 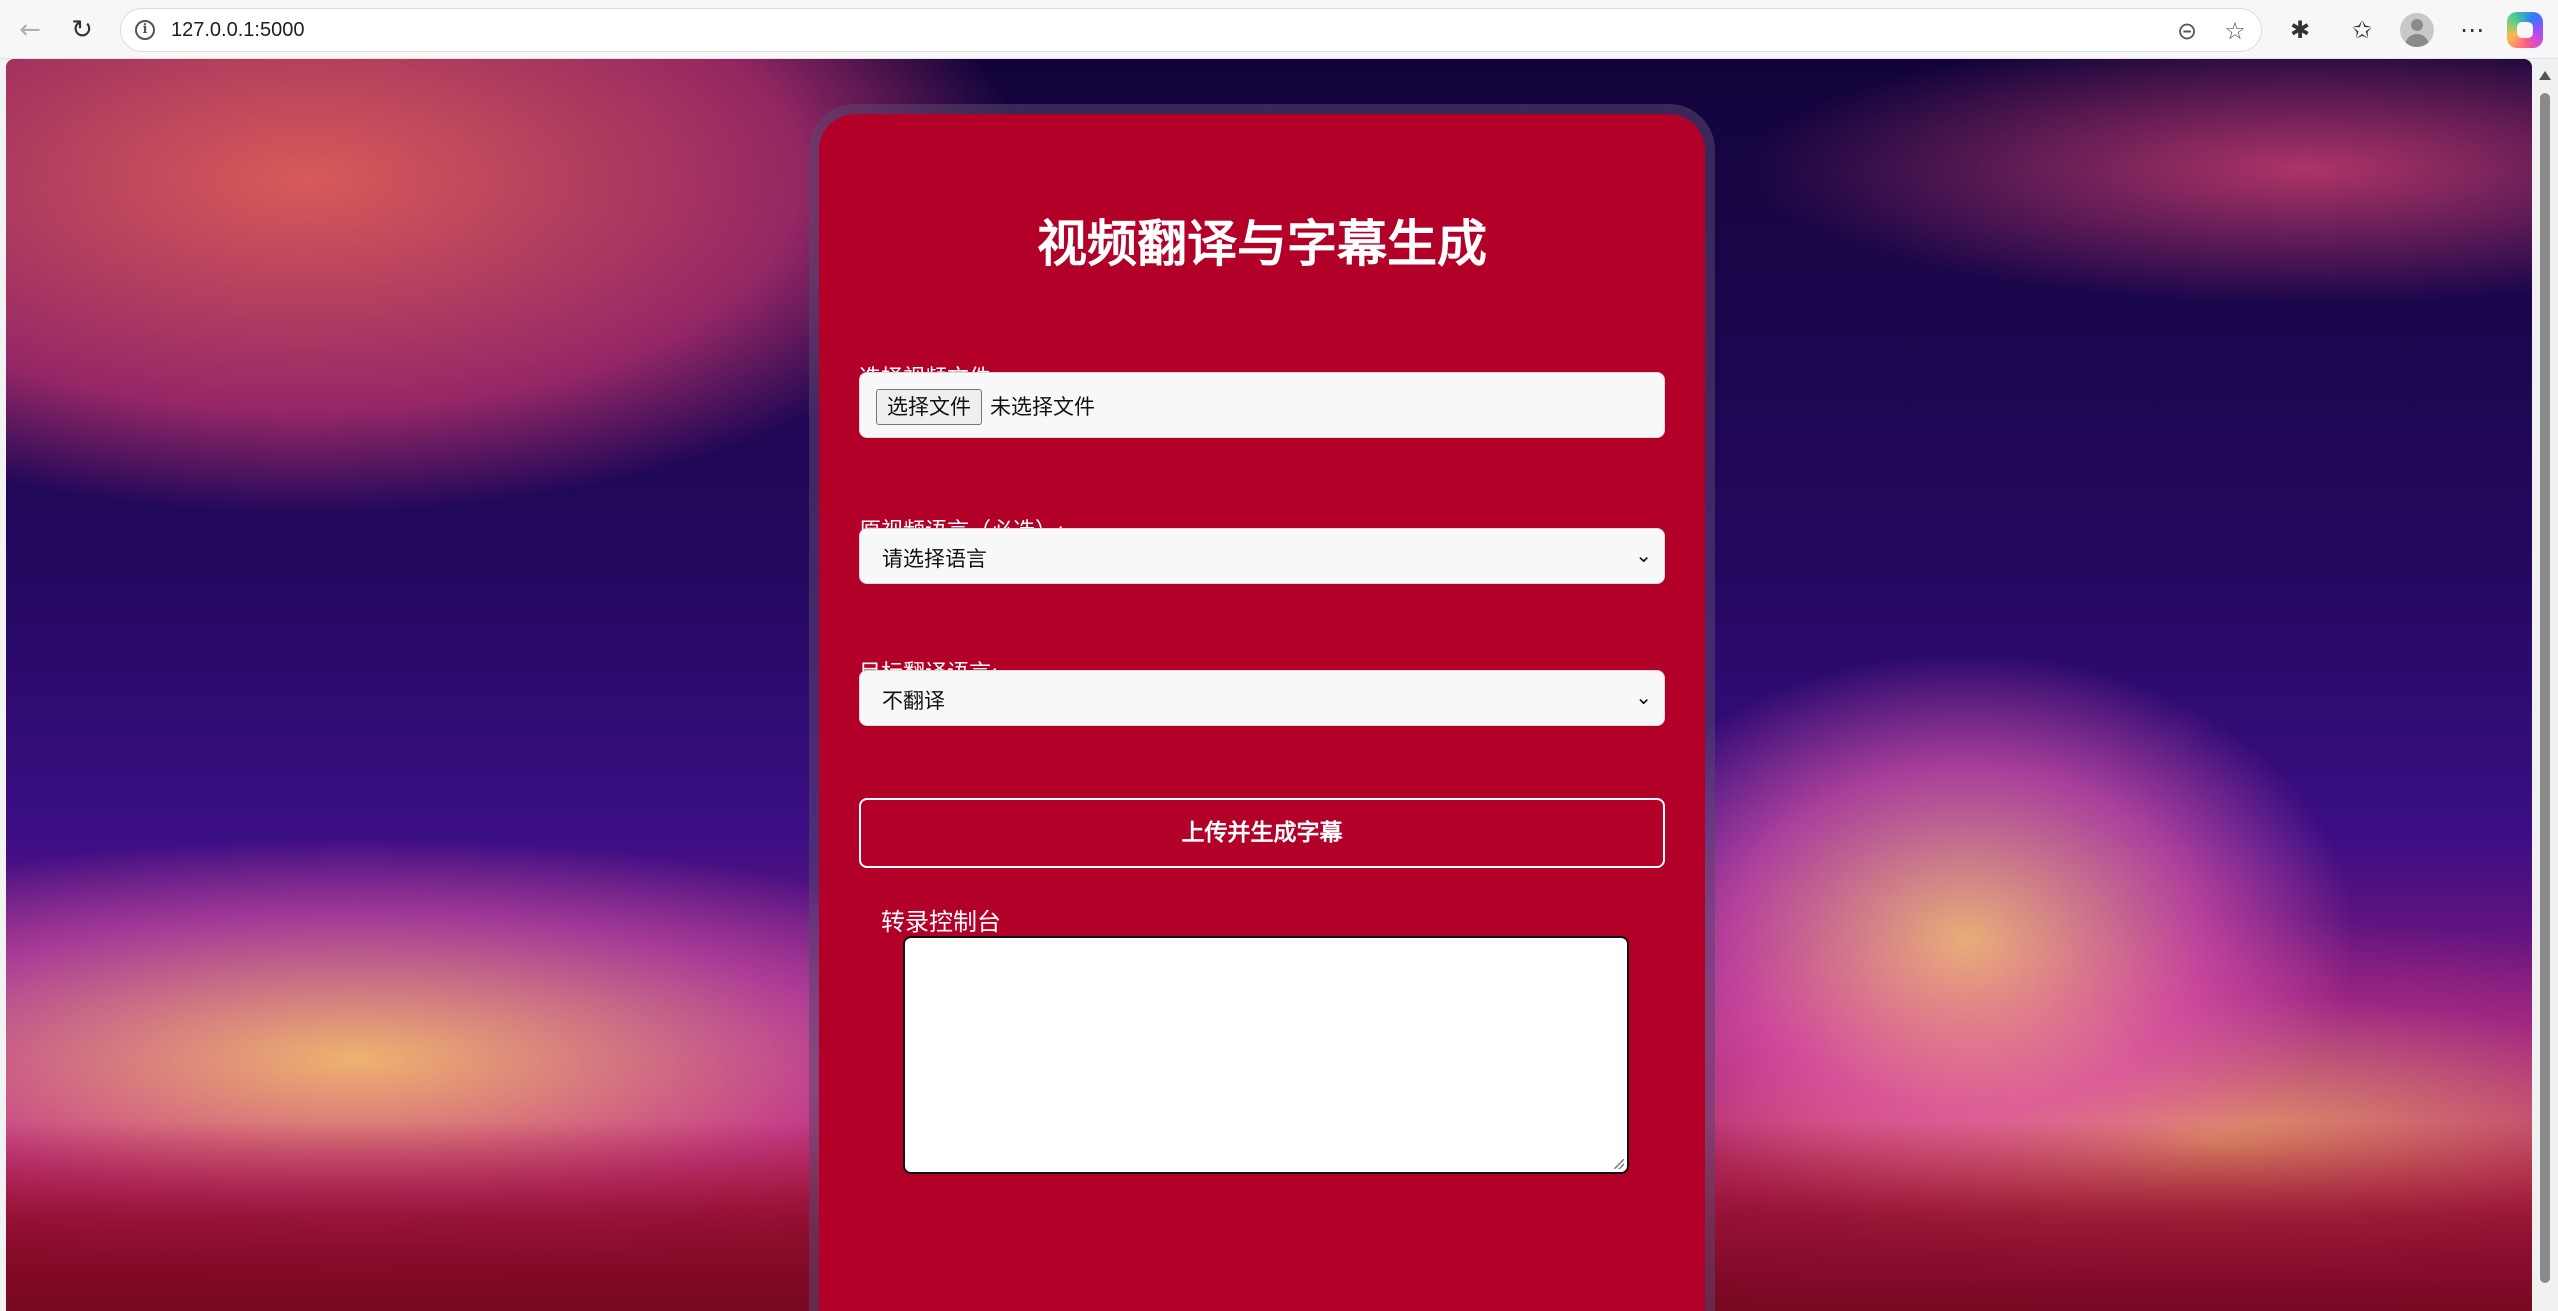 What do you see at coordinates (2545, 75) in the screenshot?
I see `scroll-up-arrow-icon` at bounding box center [2545, 75].